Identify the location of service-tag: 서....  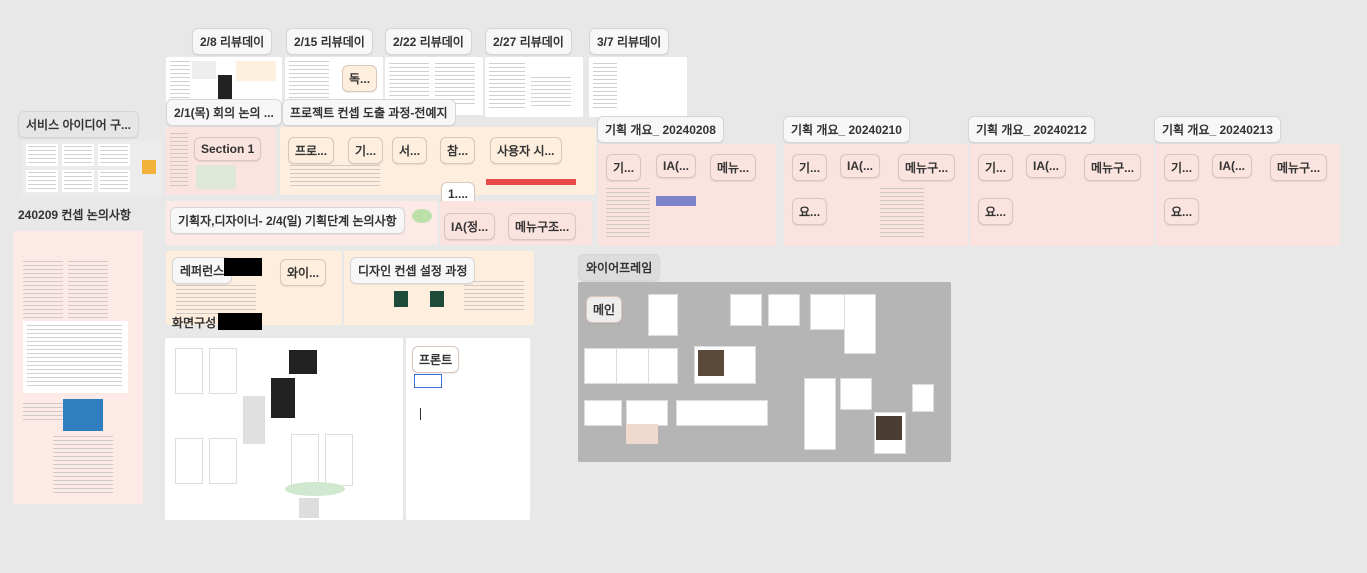
(410, 150).